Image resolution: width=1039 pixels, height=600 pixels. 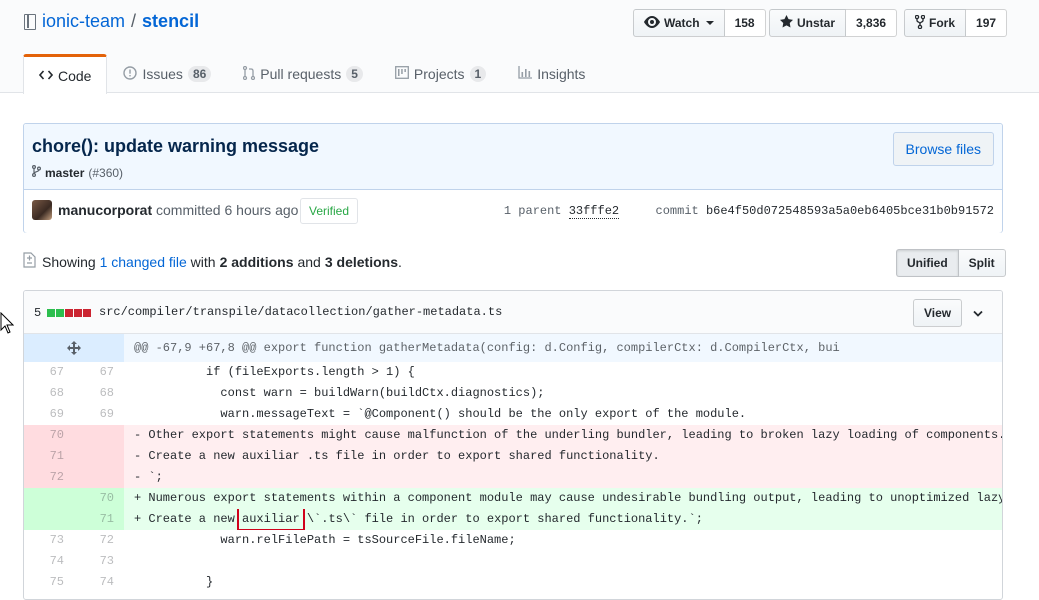 I want to click on diff-line-context: 67 67 if (fileExports.length > 1) {, so click(x=513, y=372).